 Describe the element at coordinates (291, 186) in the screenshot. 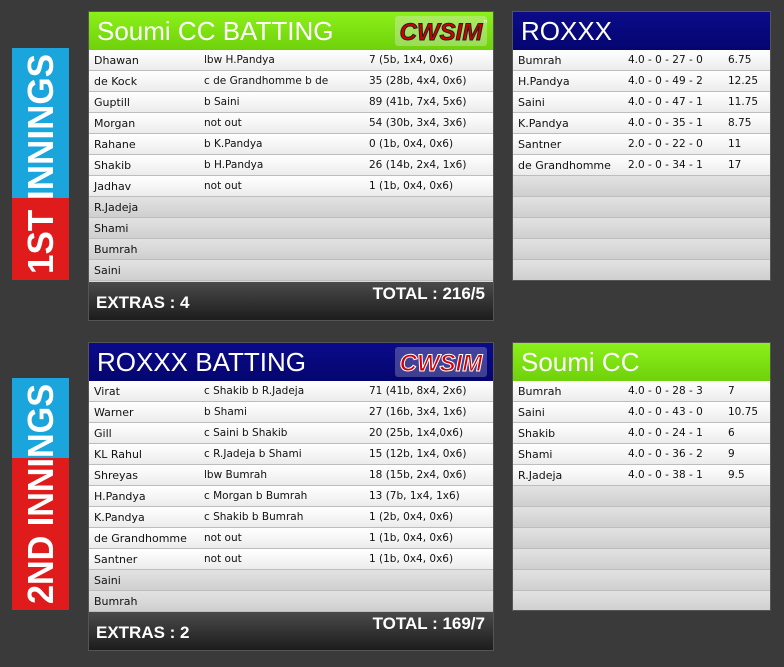

I see `batting-row: Jadhav not out 1 (1b, 0x4, 0x6)` at that location.